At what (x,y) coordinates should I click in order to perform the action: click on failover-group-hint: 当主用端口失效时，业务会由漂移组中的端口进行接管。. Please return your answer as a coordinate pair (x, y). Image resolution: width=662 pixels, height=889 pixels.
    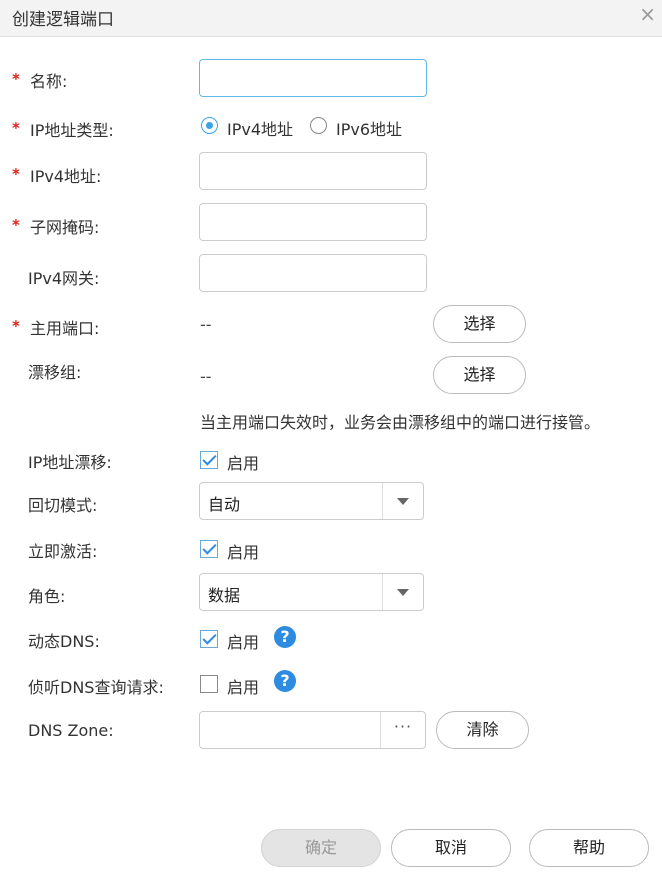
    Looking at the image, I should click on (400, 422).